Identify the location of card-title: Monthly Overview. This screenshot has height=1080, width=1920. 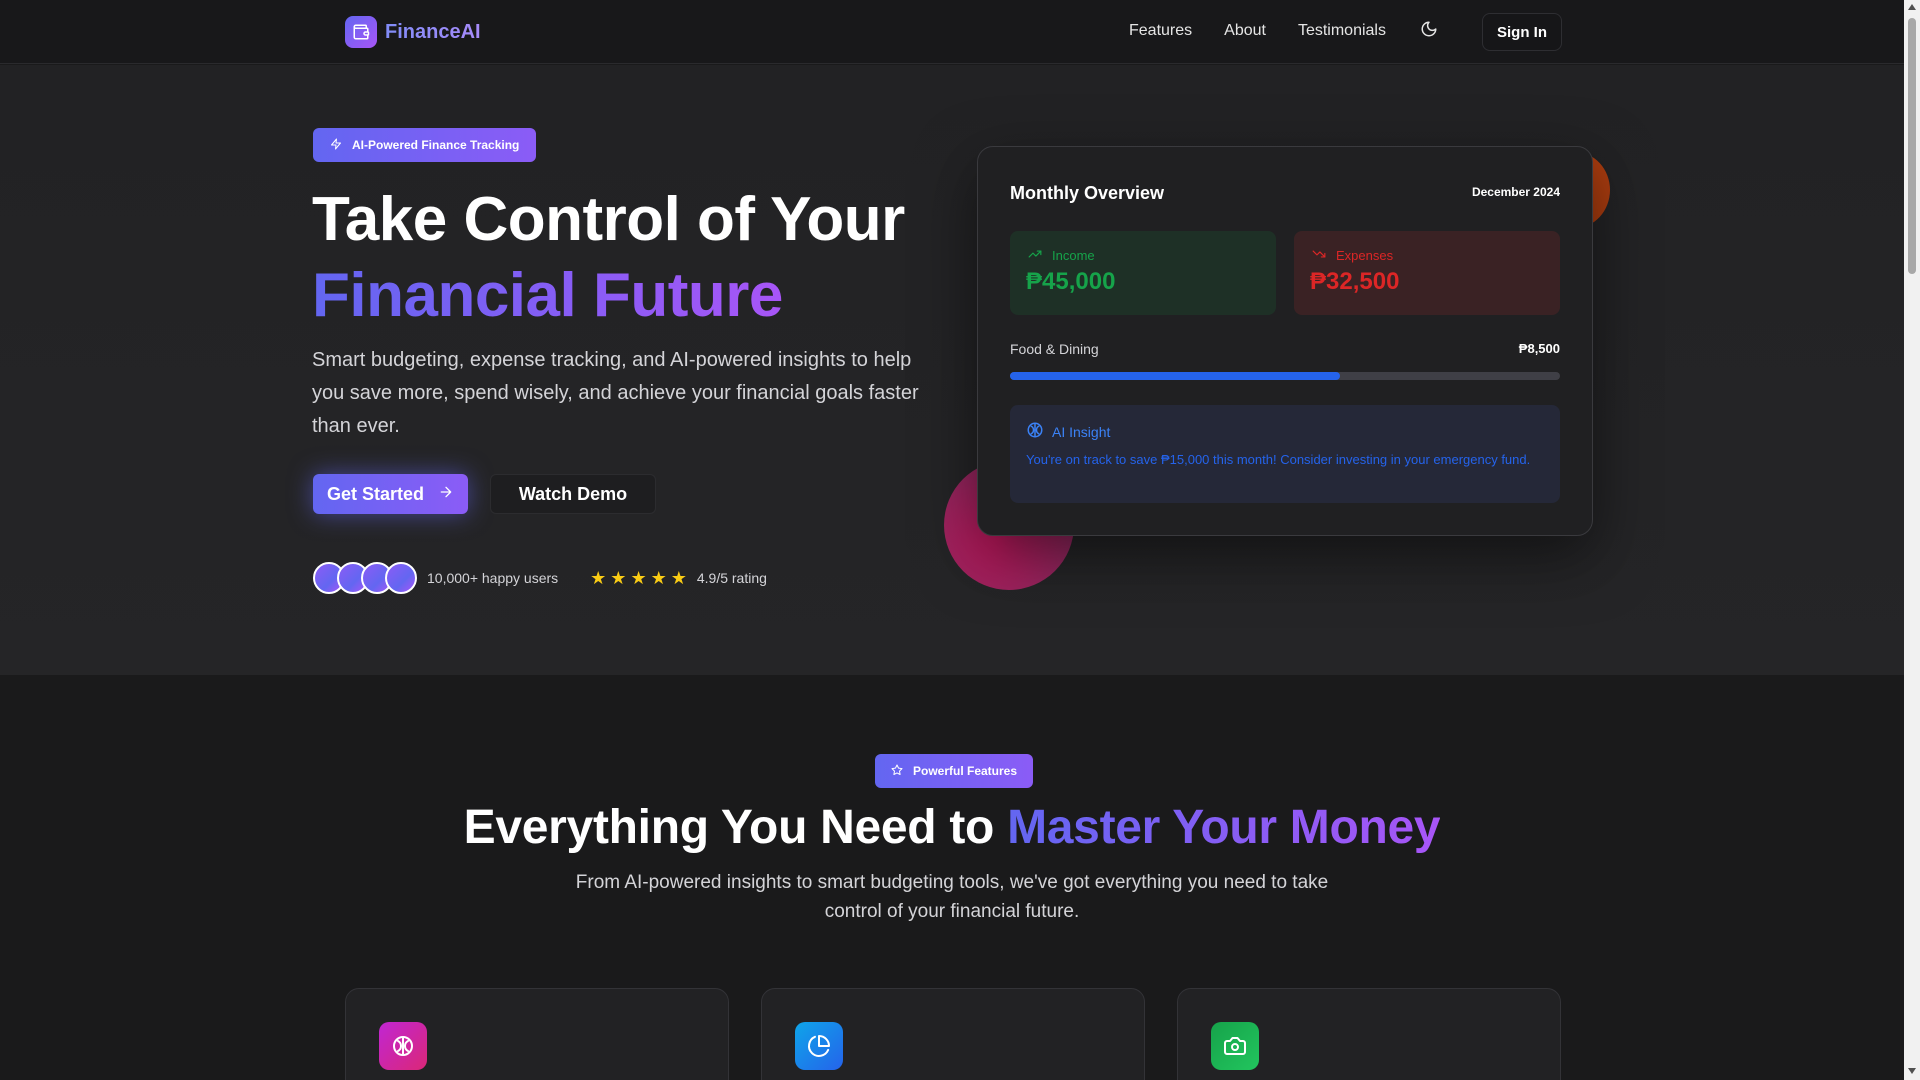
(1087, 193).